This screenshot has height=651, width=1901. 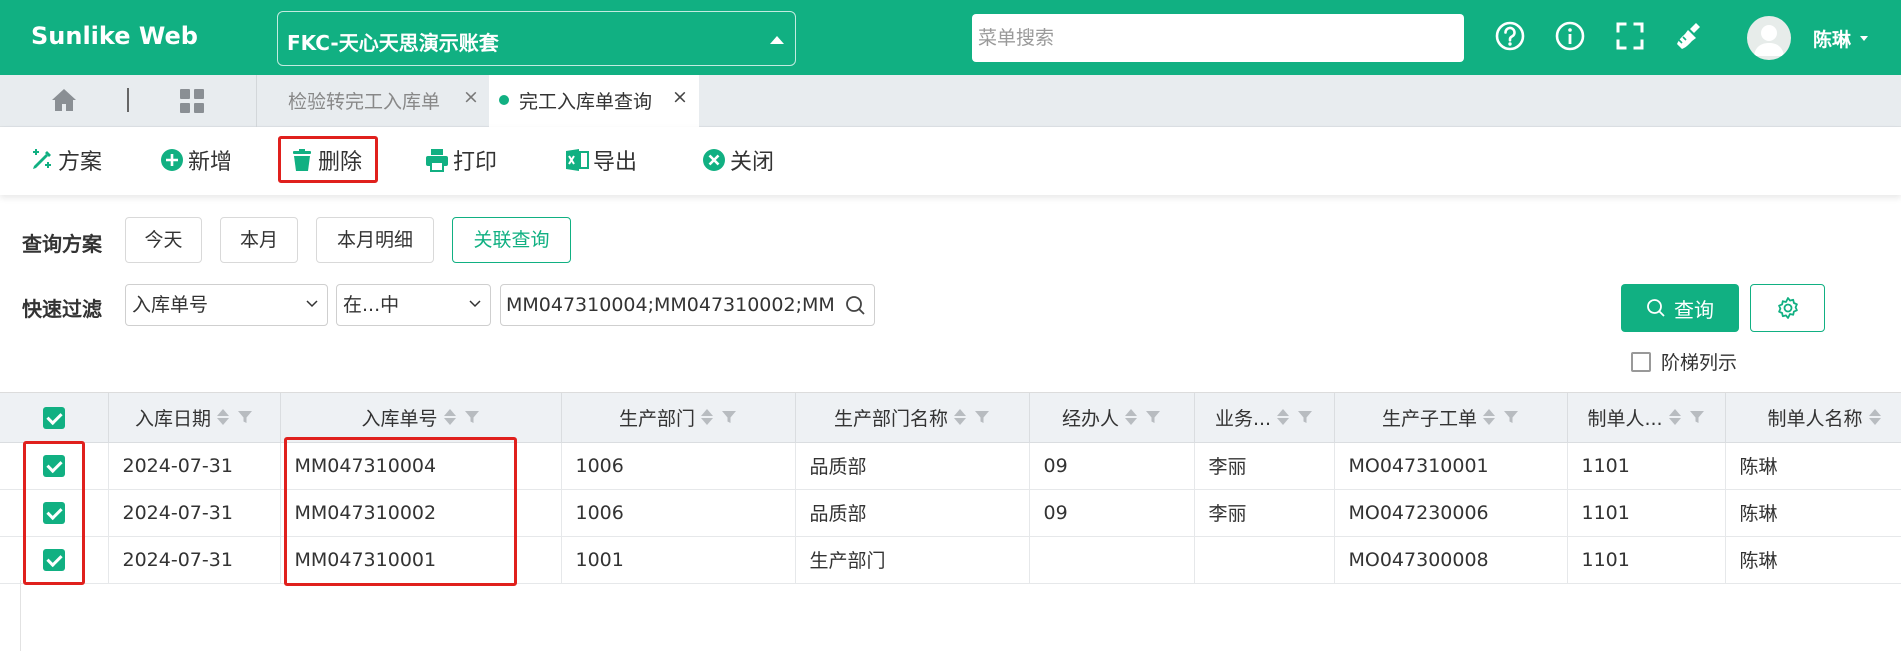 I want to click on broom-icon, so click(x=1690, y=37).